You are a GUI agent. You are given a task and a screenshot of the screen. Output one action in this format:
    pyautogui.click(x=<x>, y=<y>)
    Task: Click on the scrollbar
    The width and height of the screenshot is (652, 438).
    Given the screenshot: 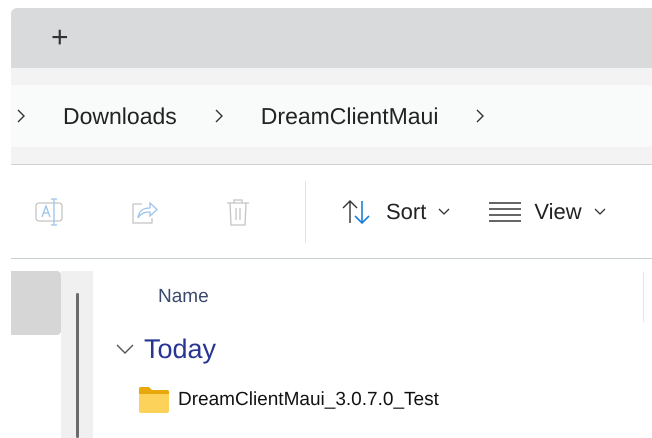 What is the action you would take?
    pyautogui.click(x=77, y=354)
    